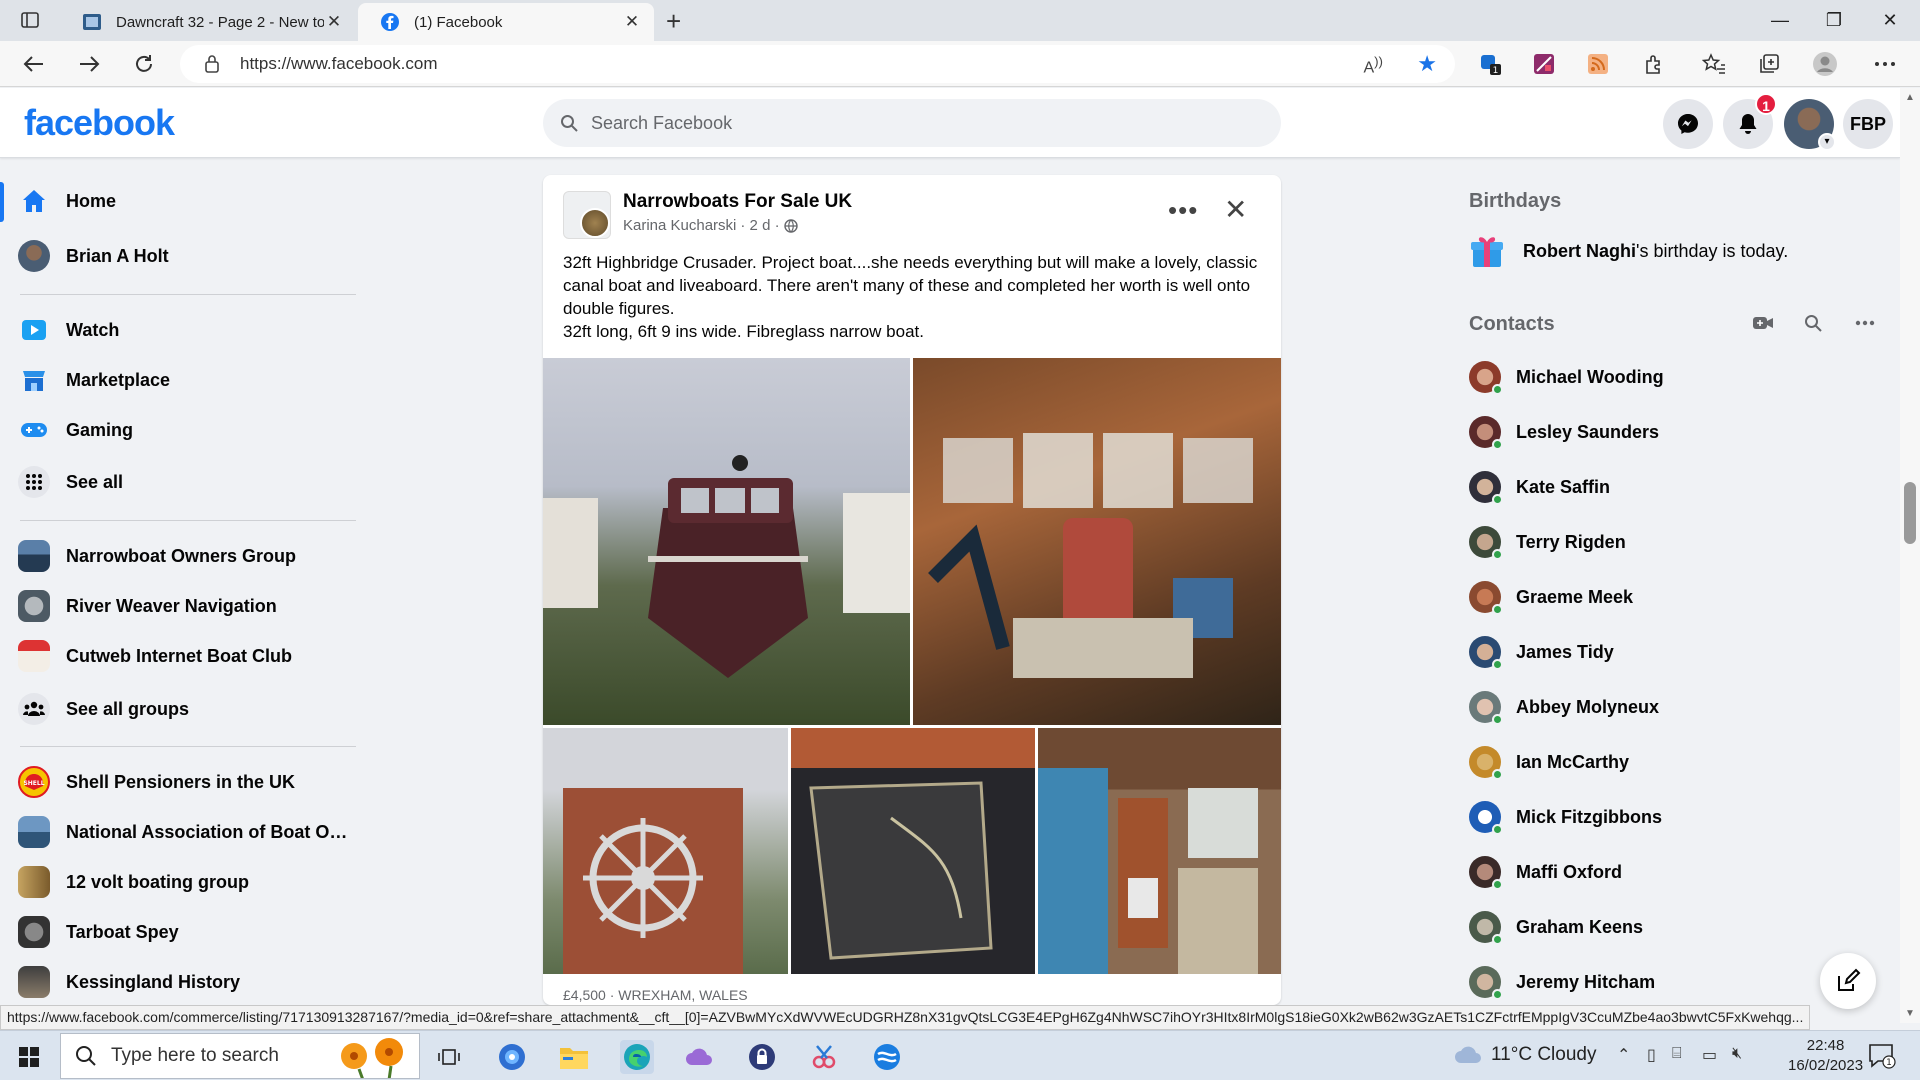  I want to click on author-avatar, so click(595, 223).